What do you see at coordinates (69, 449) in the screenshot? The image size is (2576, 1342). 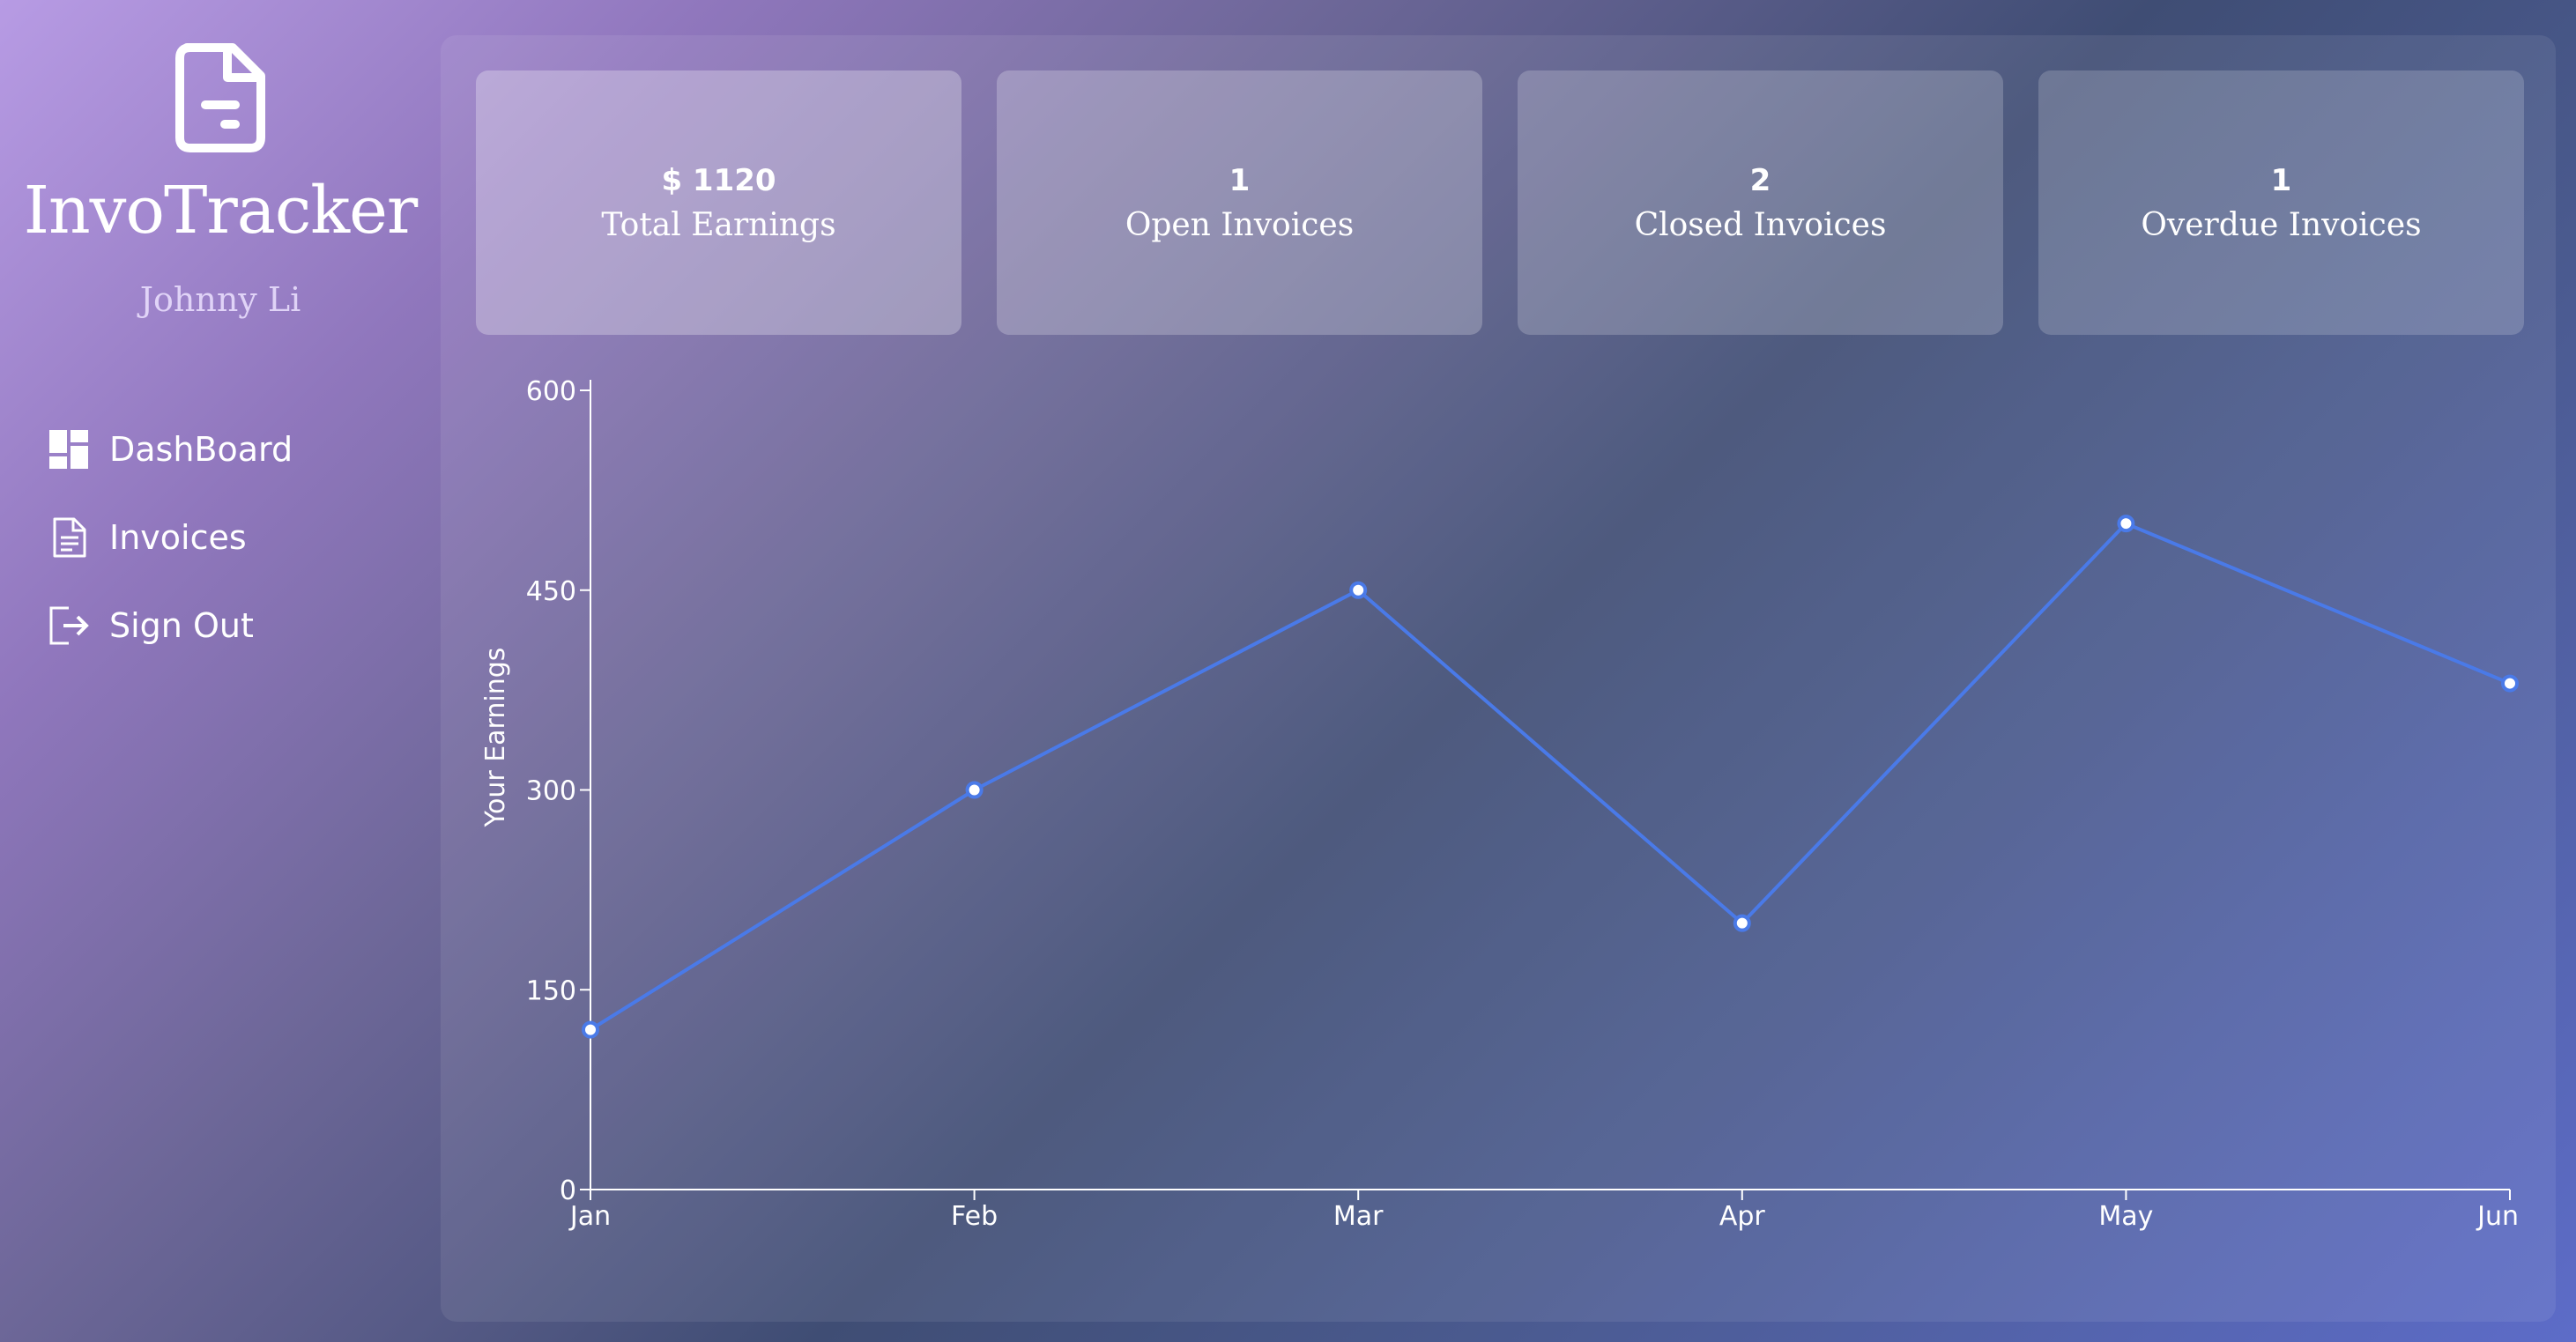 I see `dashboard-grid-icon` at bounding box center [69, 449].